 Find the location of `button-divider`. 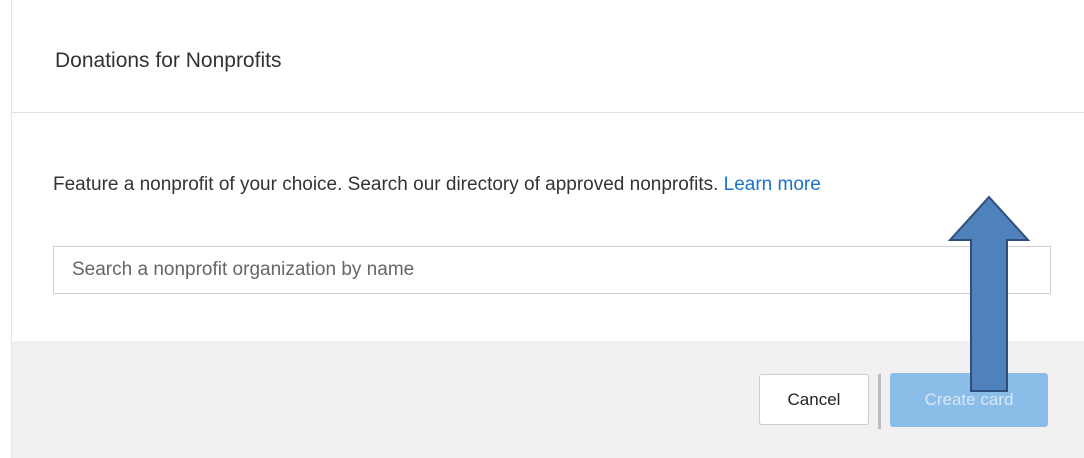

button-divider is located at coordinates (879, 401).